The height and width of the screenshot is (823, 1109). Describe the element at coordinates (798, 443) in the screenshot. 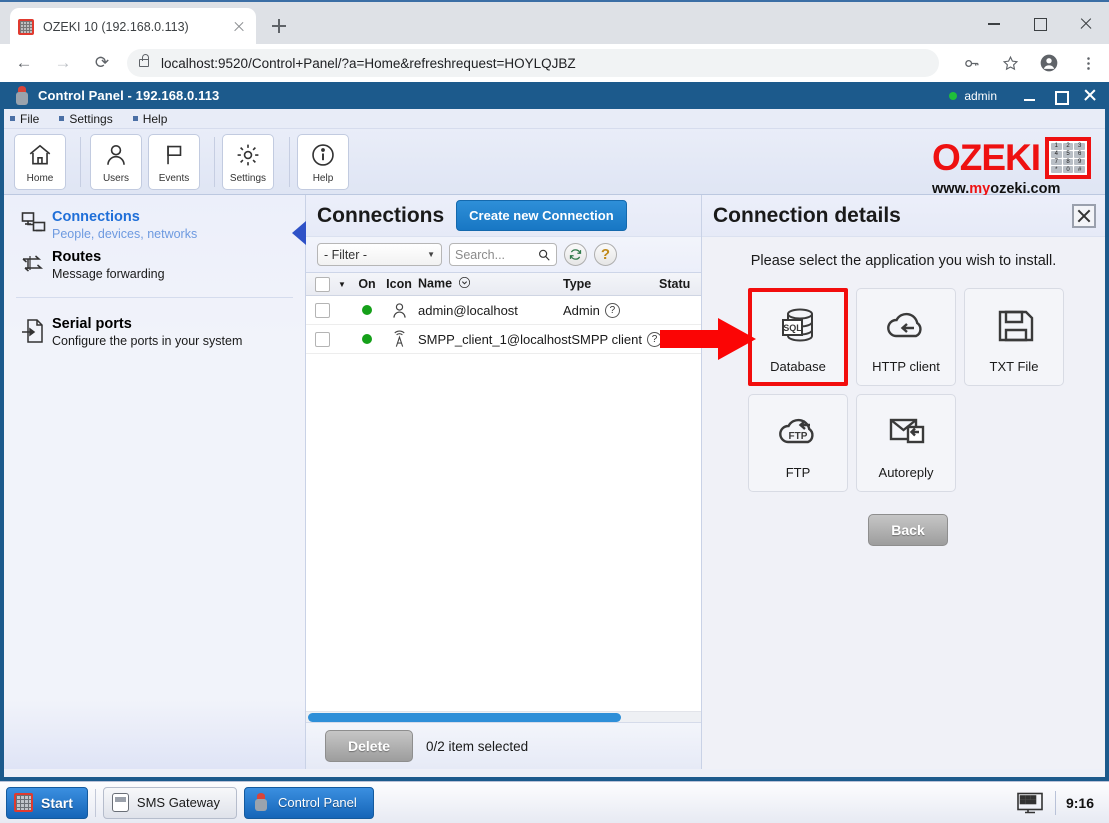

I see `app-tile-ftp: FTP FTP` at that location.